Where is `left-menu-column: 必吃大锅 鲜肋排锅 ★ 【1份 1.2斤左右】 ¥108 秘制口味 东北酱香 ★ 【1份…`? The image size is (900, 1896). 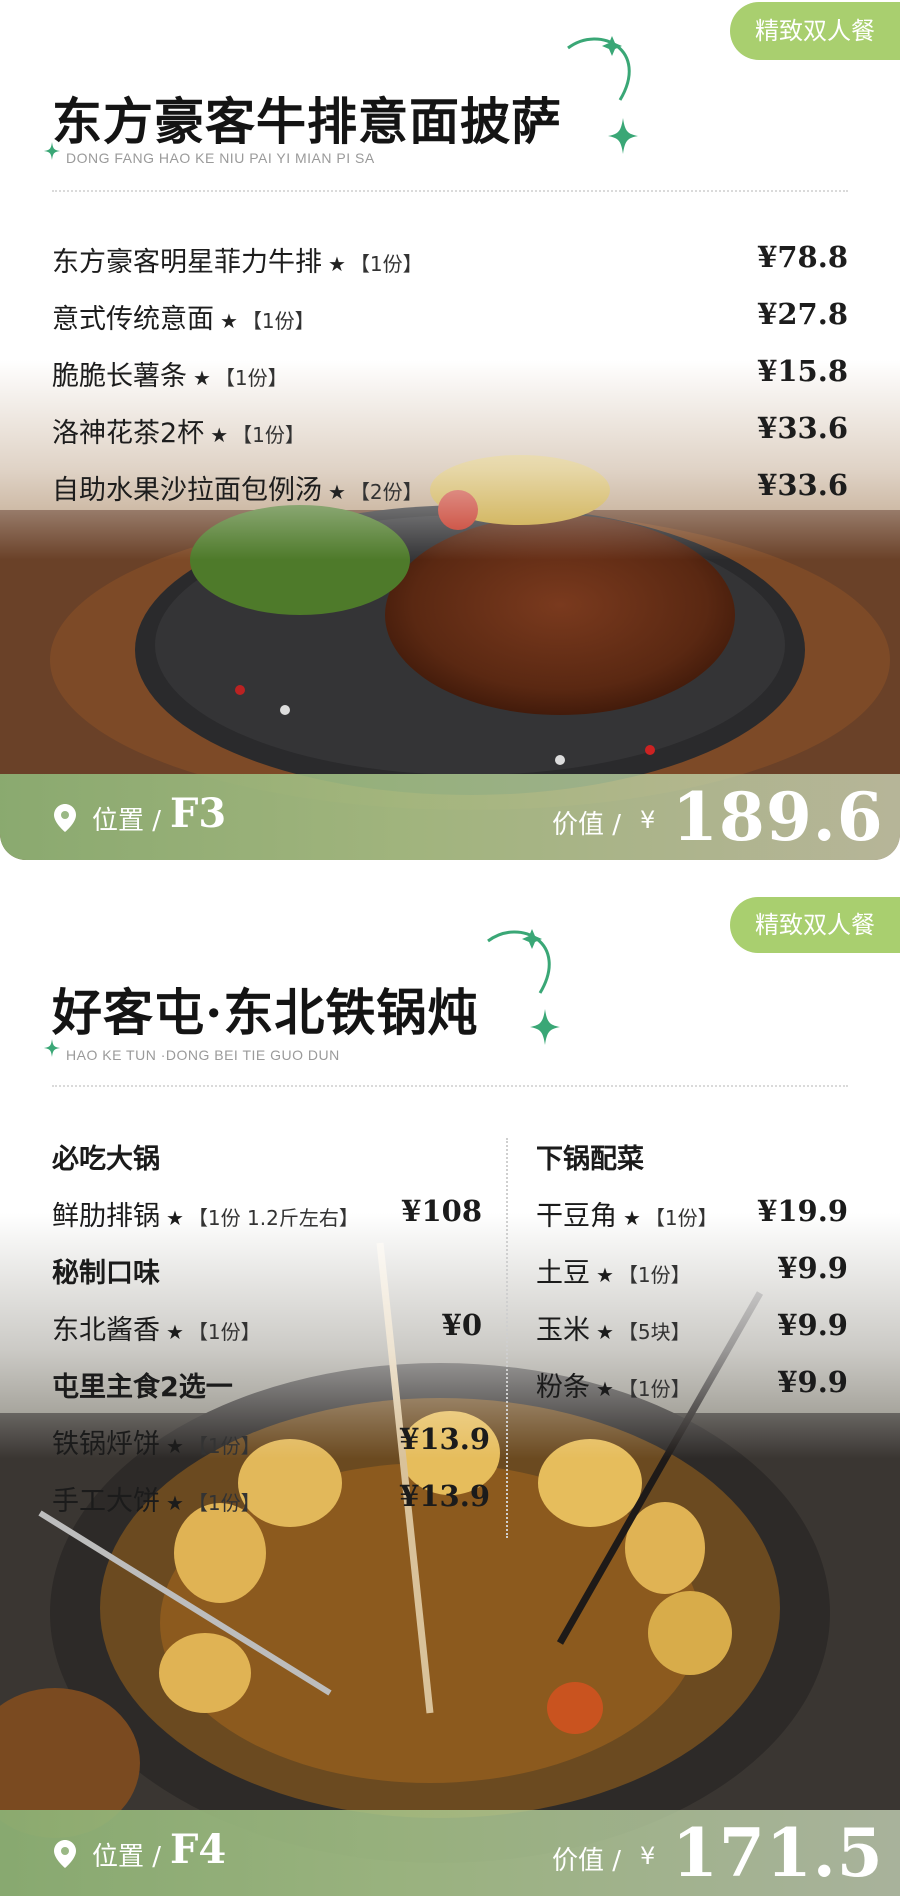 left-menu-column: 必吃大锅 鲜肋排锅 ★ 【1份 1.2斤左右】 ¥108 秘制口味 东北酱香 ★ 【1份… is located at coordinates (271, 1336).